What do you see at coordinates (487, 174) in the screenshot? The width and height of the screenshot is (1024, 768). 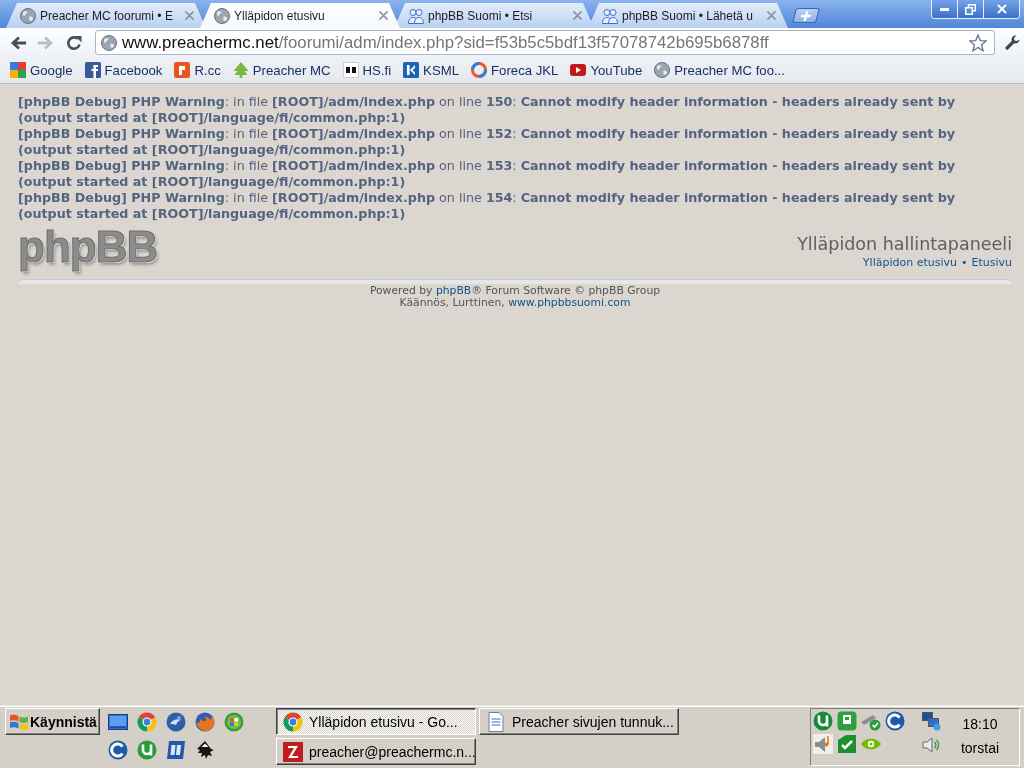 I see `debug-warning-text: [phpBB Debug] PHP Warning: in file [ROOT]/adm/index.php on line 153: Cannot modify header information - headers already sent by (output started at [ROOT]/language/fi/common.php:1)` at bounding box center [487, 174].